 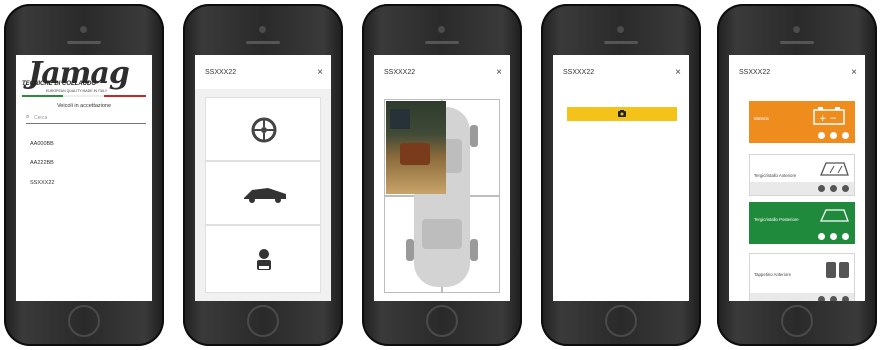 I want to click on floor-mat-icon, so click(x=837, y=270).